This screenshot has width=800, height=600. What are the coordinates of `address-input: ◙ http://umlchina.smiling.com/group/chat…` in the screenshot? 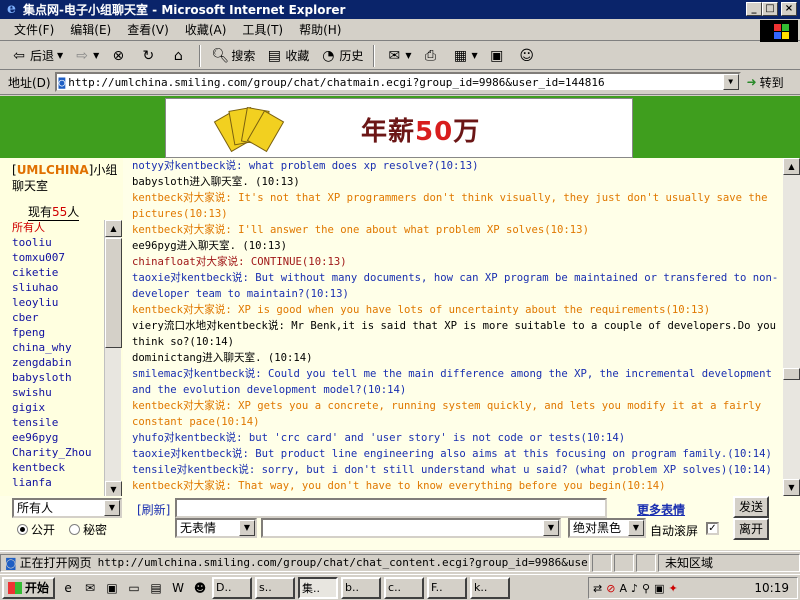 It's located at (397, 82).